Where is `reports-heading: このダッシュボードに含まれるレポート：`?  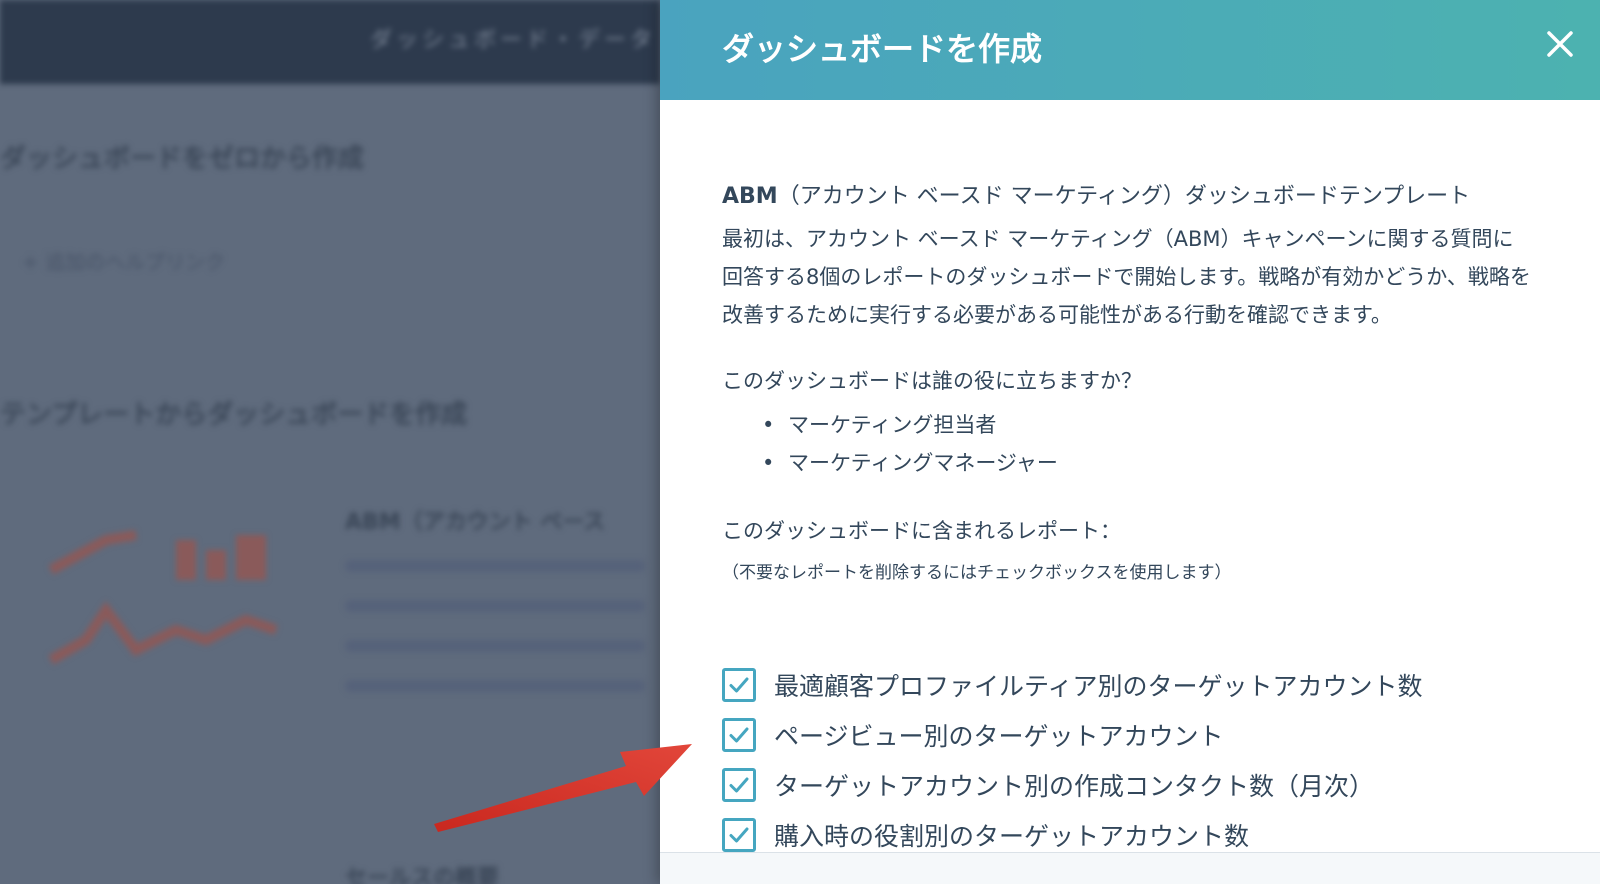 reports-heading: このダッシュボードに含まれるレポート： is located at coordinates (921, 531).